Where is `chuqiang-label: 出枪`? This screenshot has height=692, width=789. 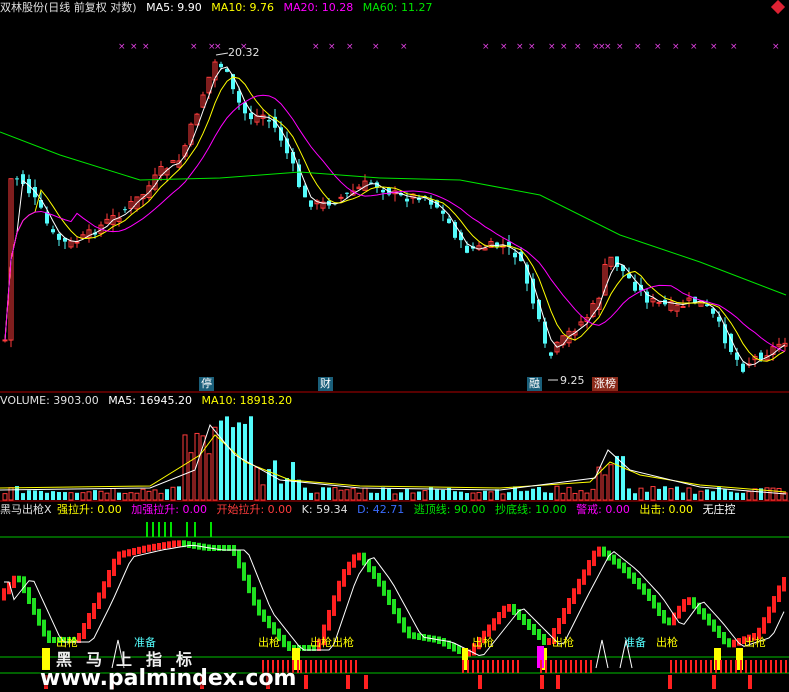 chuqiang-label: 出枪 is located at coordinates (483, 642).